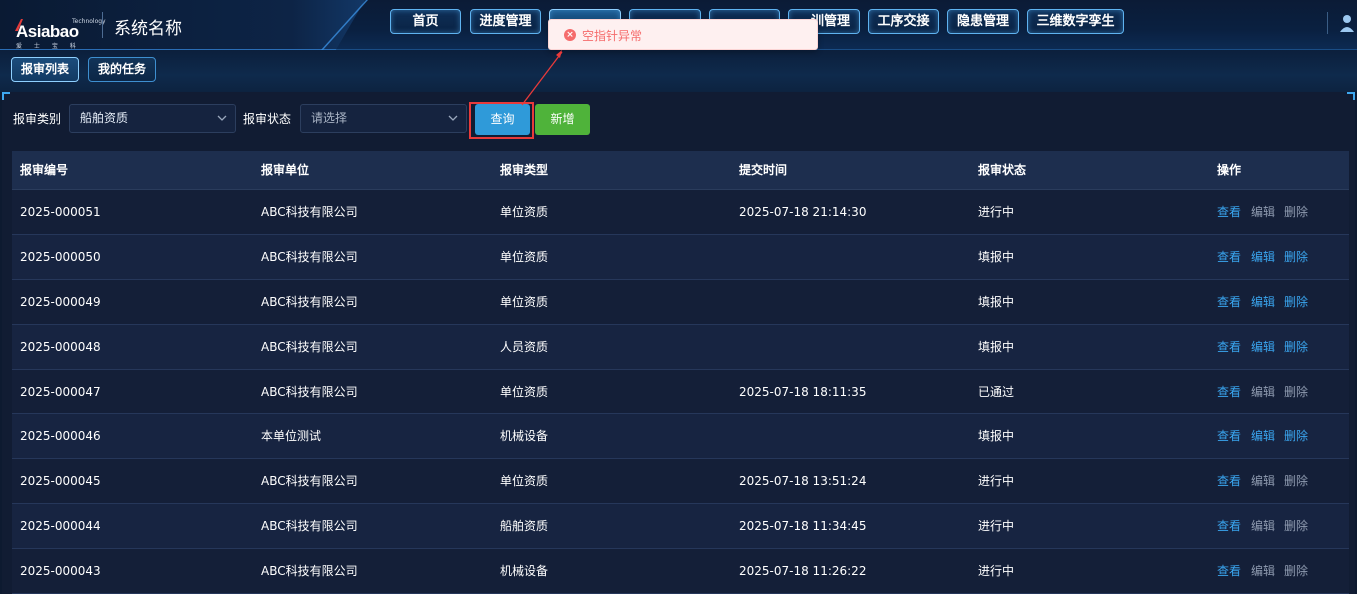 The width and height of the screenshot is (1357, 594). What do you see at coordinates (803, 571) in the screenshot?
I see `cell-time: 2025-07-18 11:26:22` at bounding box center [803, 571].